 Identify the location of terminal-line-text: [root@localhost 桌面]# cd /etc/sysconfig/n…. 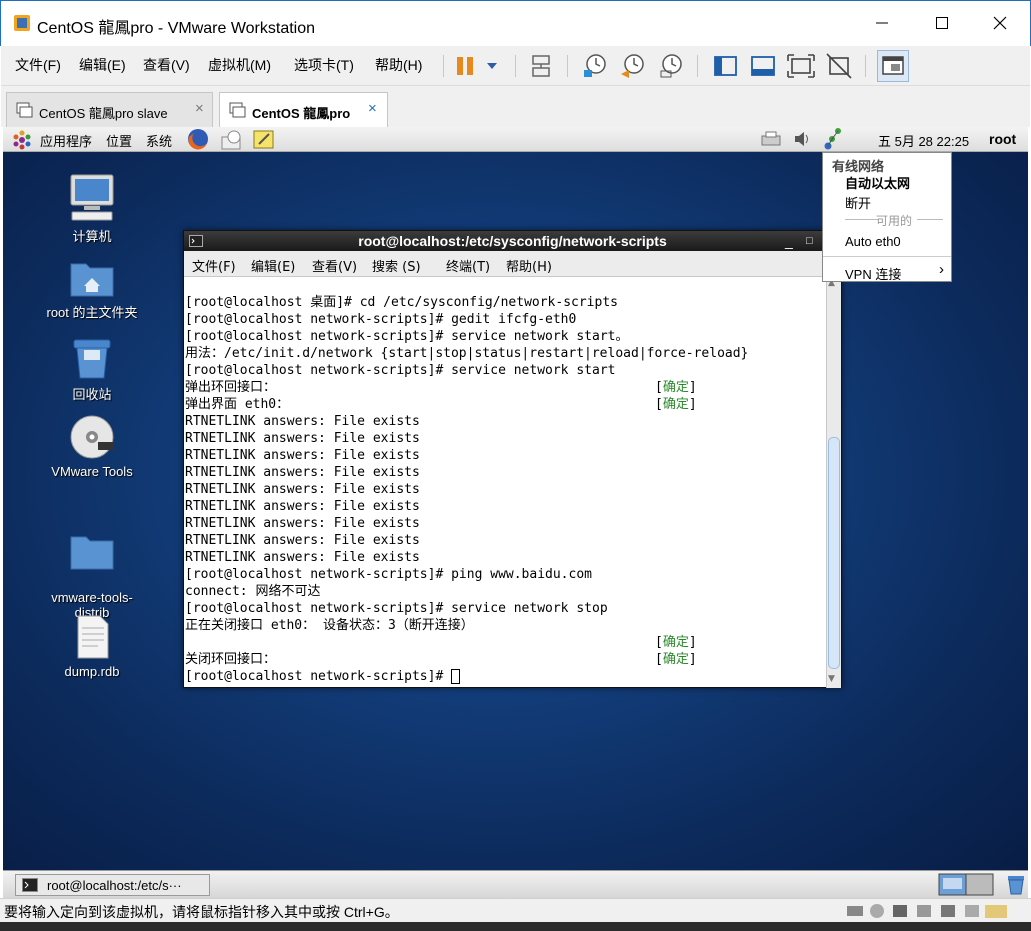
(401, 302).